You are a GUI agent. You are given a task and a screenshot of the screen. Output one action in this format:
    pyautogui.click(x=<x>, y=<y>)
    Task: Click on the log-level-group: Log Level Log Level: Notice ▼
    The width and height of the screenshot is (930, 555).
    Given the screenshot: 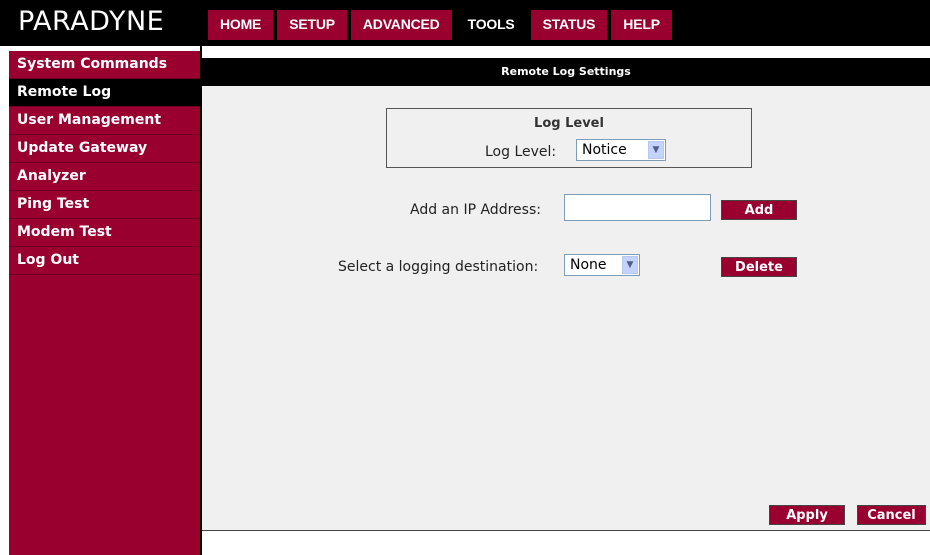 What is the action you would take?
    pyautogui.click(x=569, y=138)
    